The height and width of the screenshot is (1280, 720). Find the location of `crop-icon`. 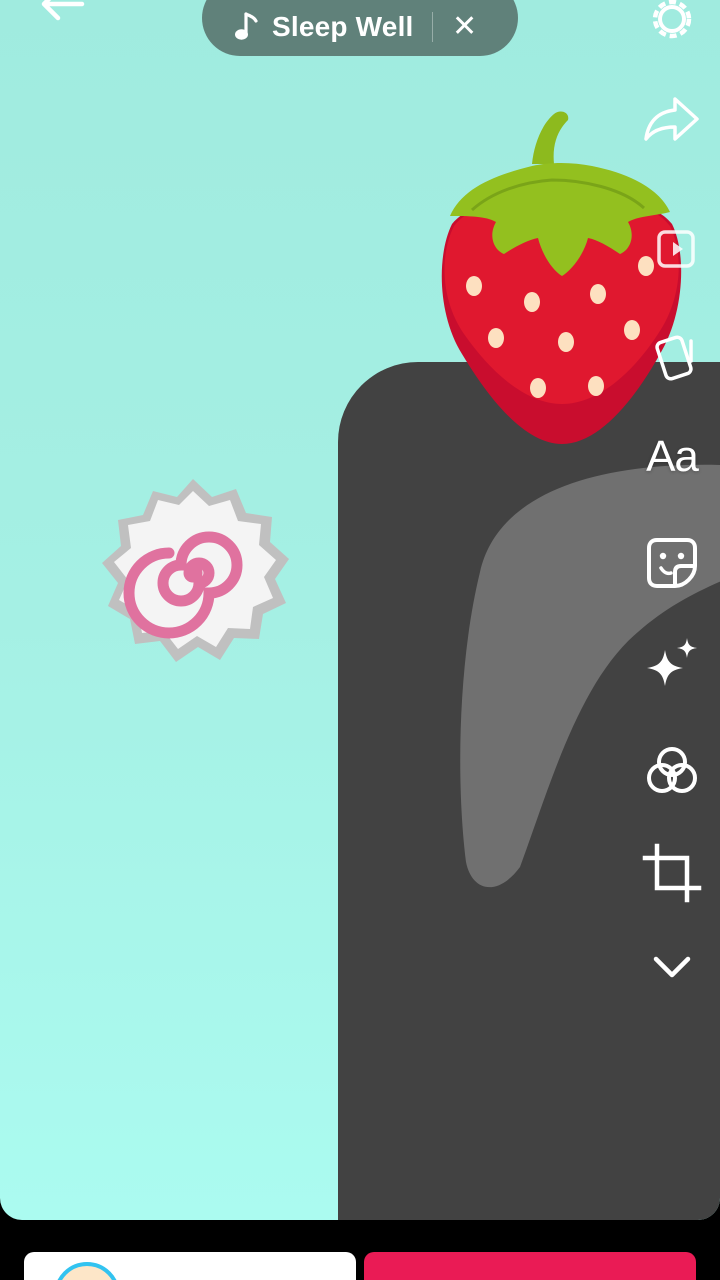

crop-icon is located at coordinates (672, 873).